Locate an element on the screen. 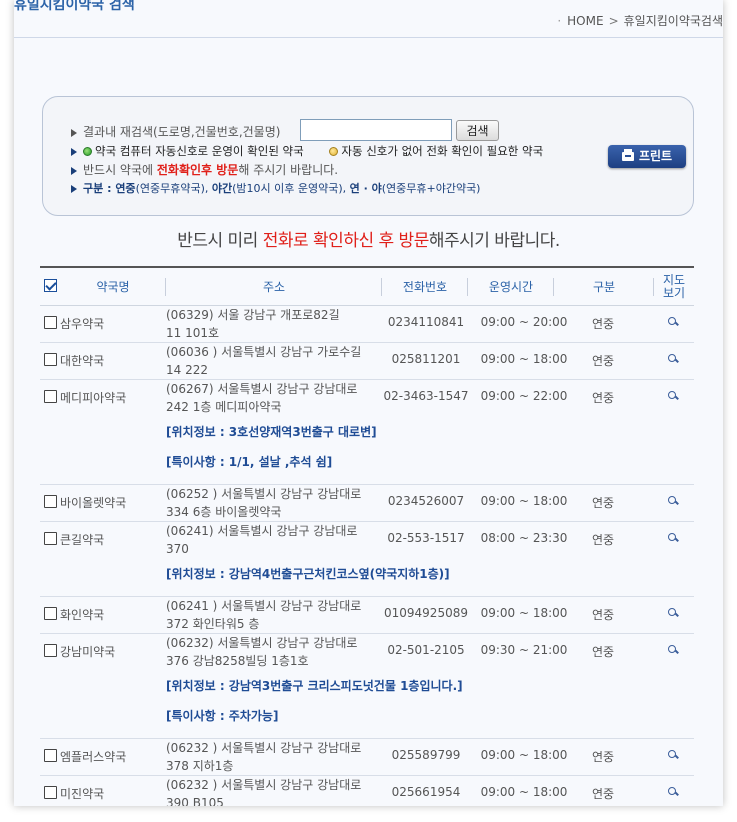  header-map: 지도 보기 is located at coordinates (674, 286).